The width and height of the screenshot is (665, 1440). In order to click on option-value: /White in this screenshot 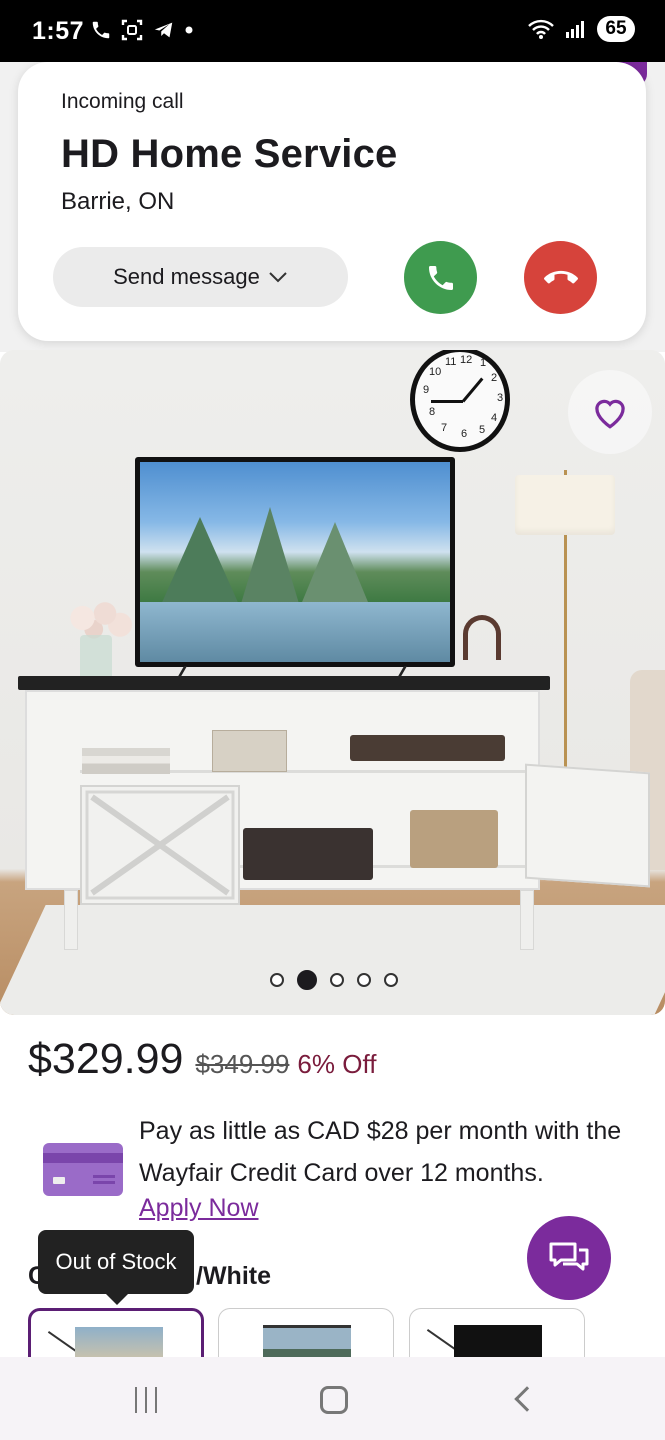, I will do `click(233, 1276)`.